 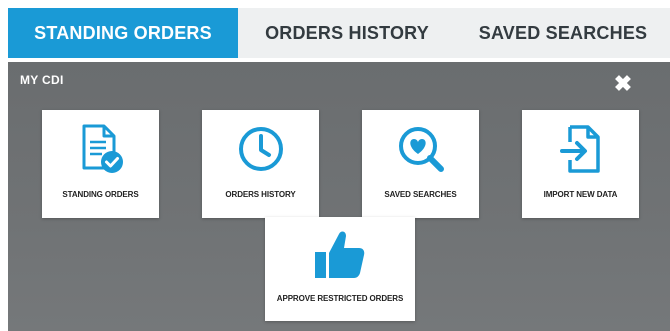 I want to click on tile-label: STANDING ORDERS, so click(x=100, y=194).